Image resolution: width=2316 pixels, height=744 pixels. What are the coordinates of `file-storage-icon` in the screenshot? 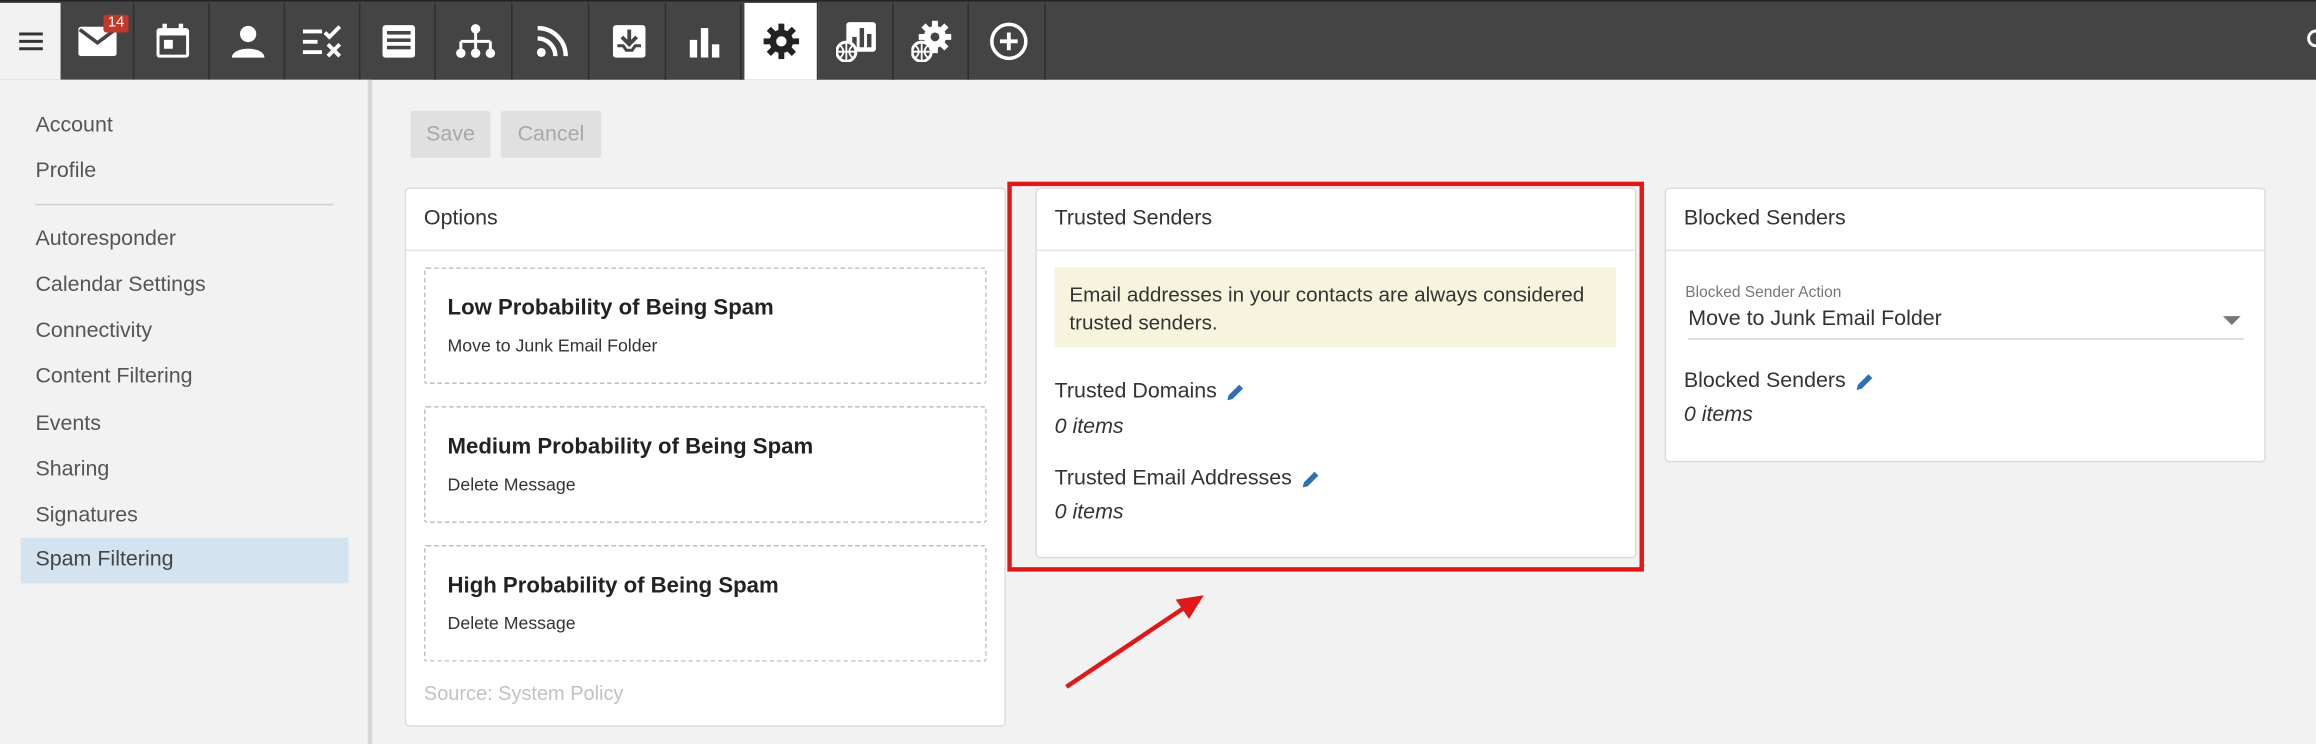 It's located at (628, 41).